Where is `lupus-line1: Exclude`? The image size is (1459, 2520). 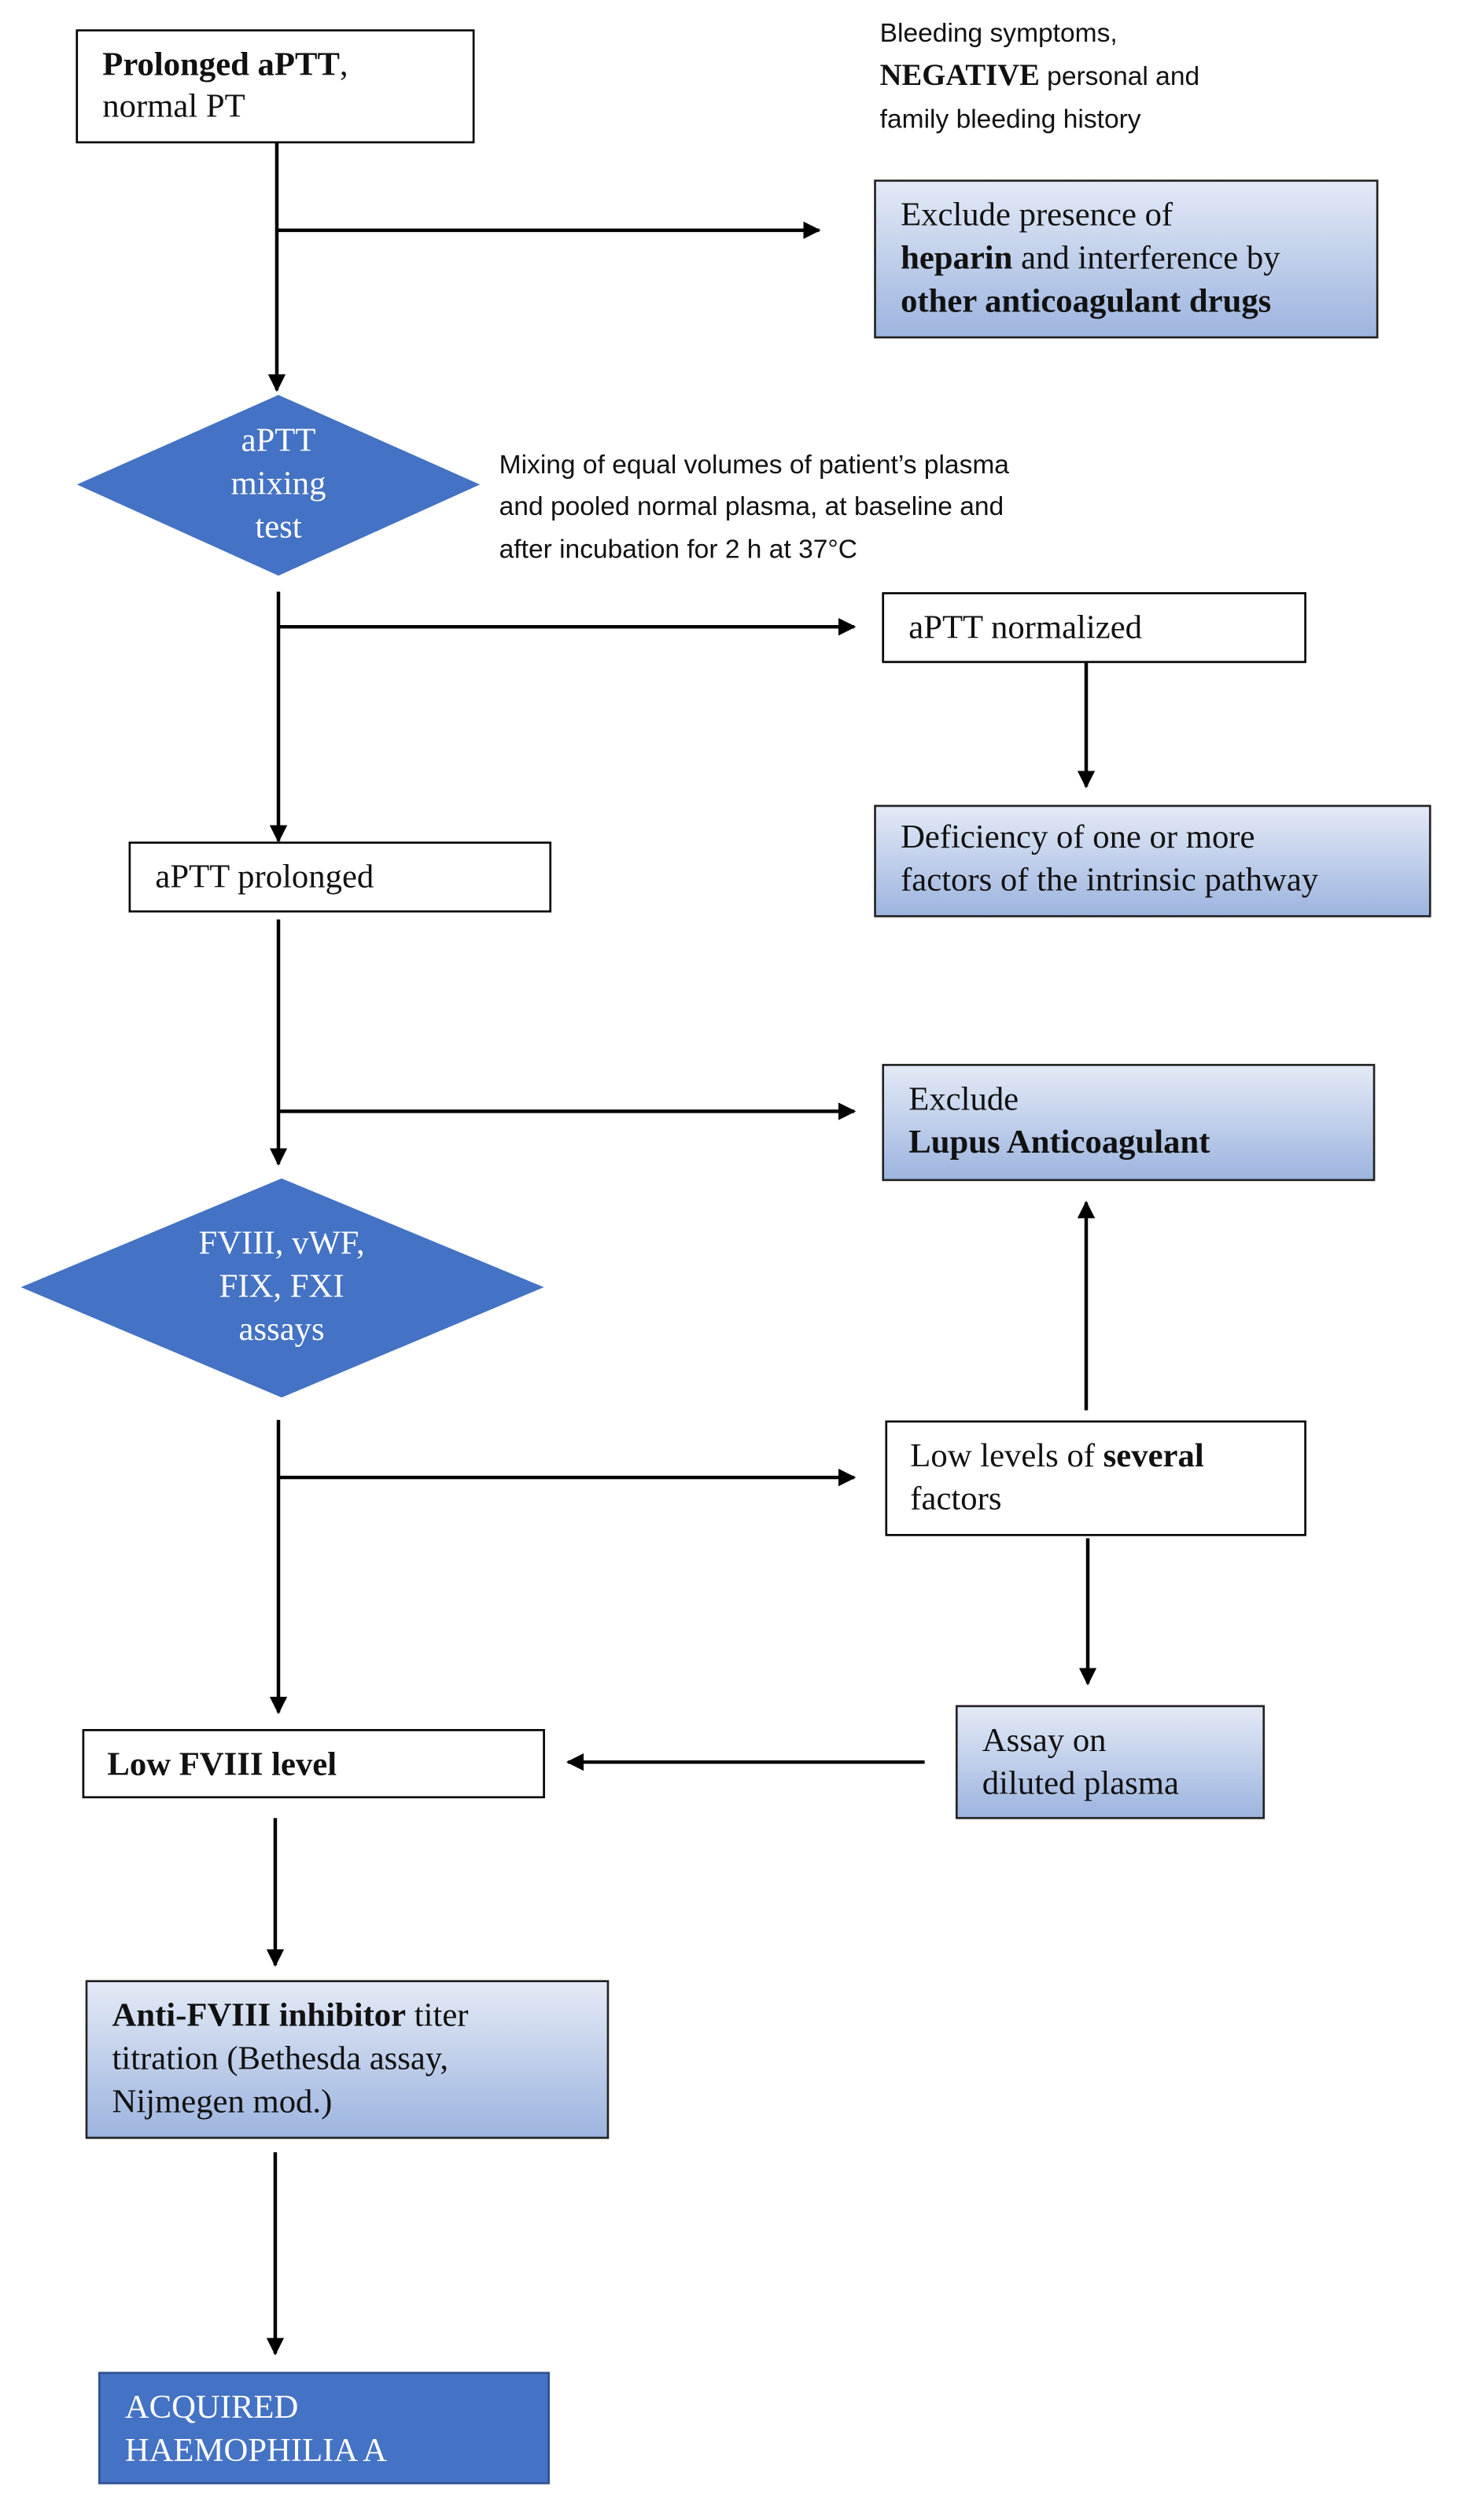 lupus-line1: Exclude is located at coordinates (964, 1098).